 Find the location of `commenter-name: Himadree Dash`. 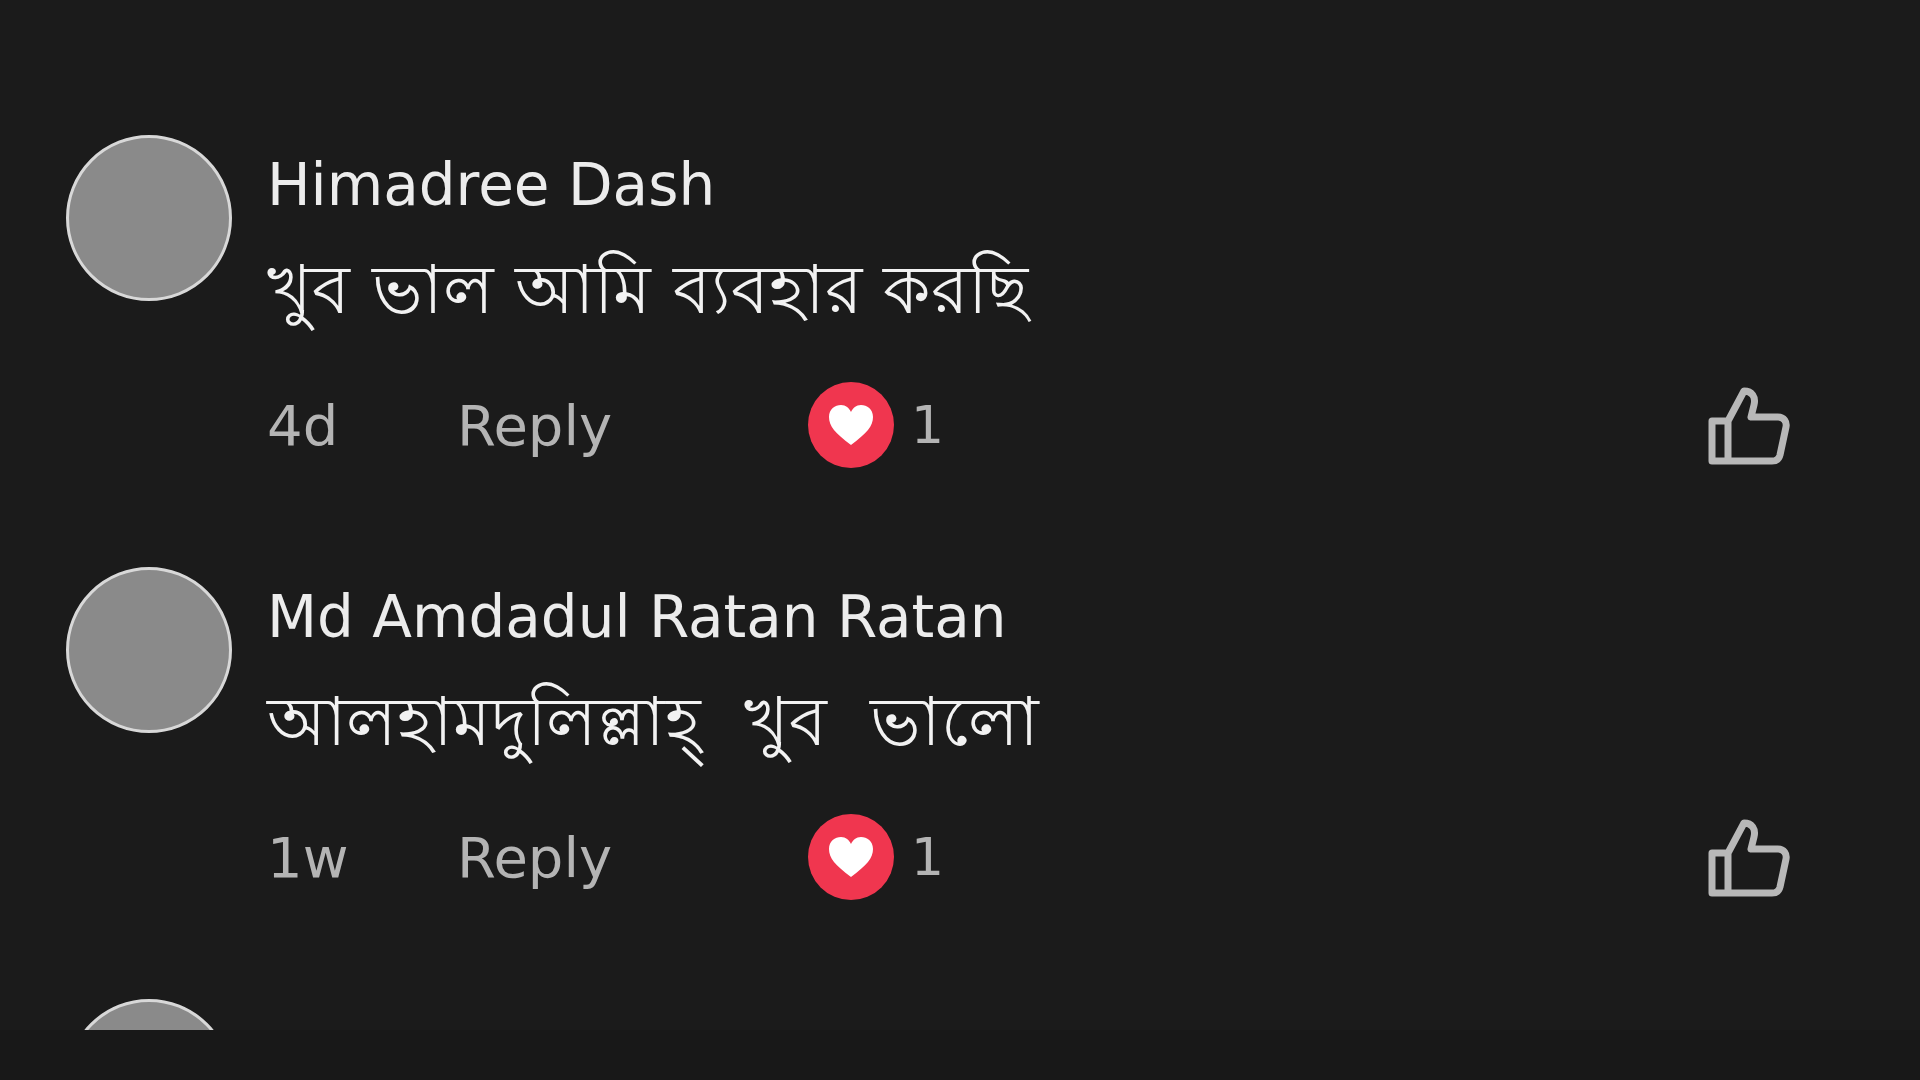

commenter-name: Himadree Dash is located at coordinates (1093, 185).